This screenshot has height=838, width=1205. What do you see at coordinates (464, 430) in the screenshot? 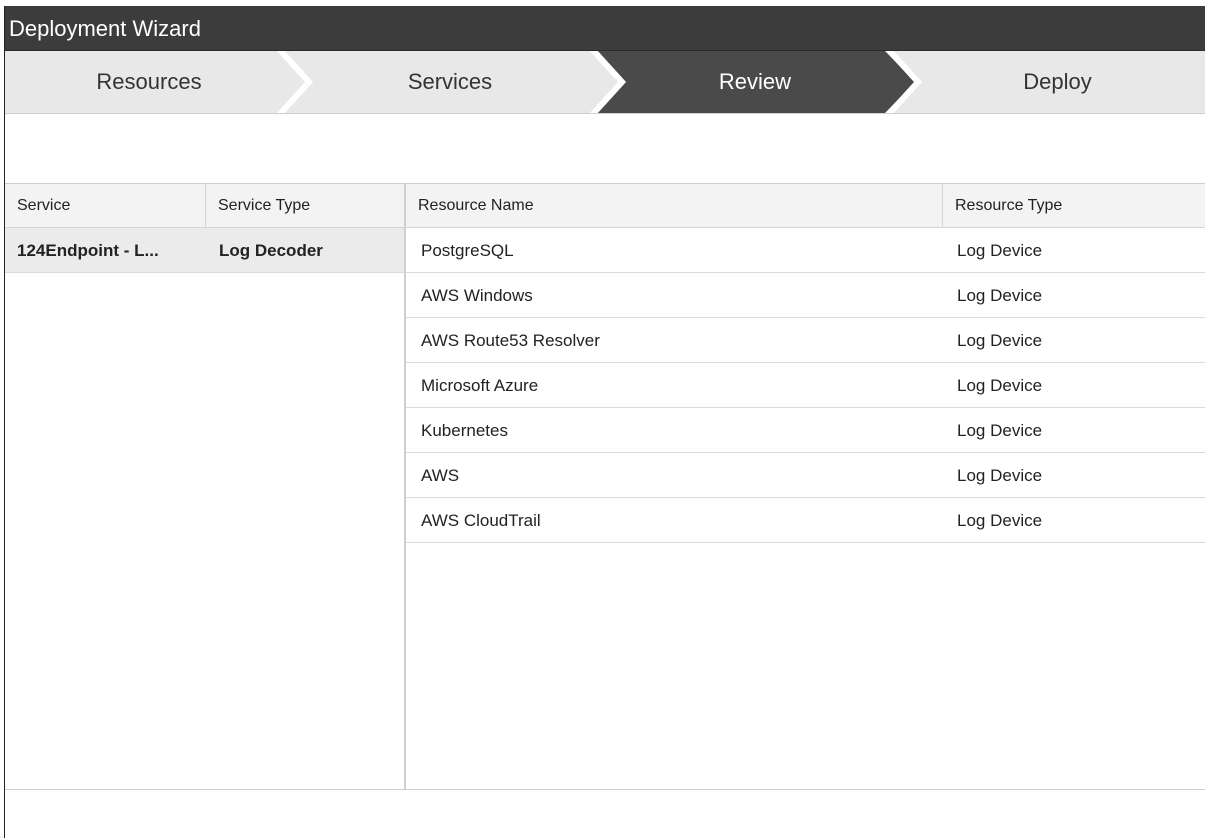
I see `resource-name-cell: Kubernetes` at bounding box center [464, 430].